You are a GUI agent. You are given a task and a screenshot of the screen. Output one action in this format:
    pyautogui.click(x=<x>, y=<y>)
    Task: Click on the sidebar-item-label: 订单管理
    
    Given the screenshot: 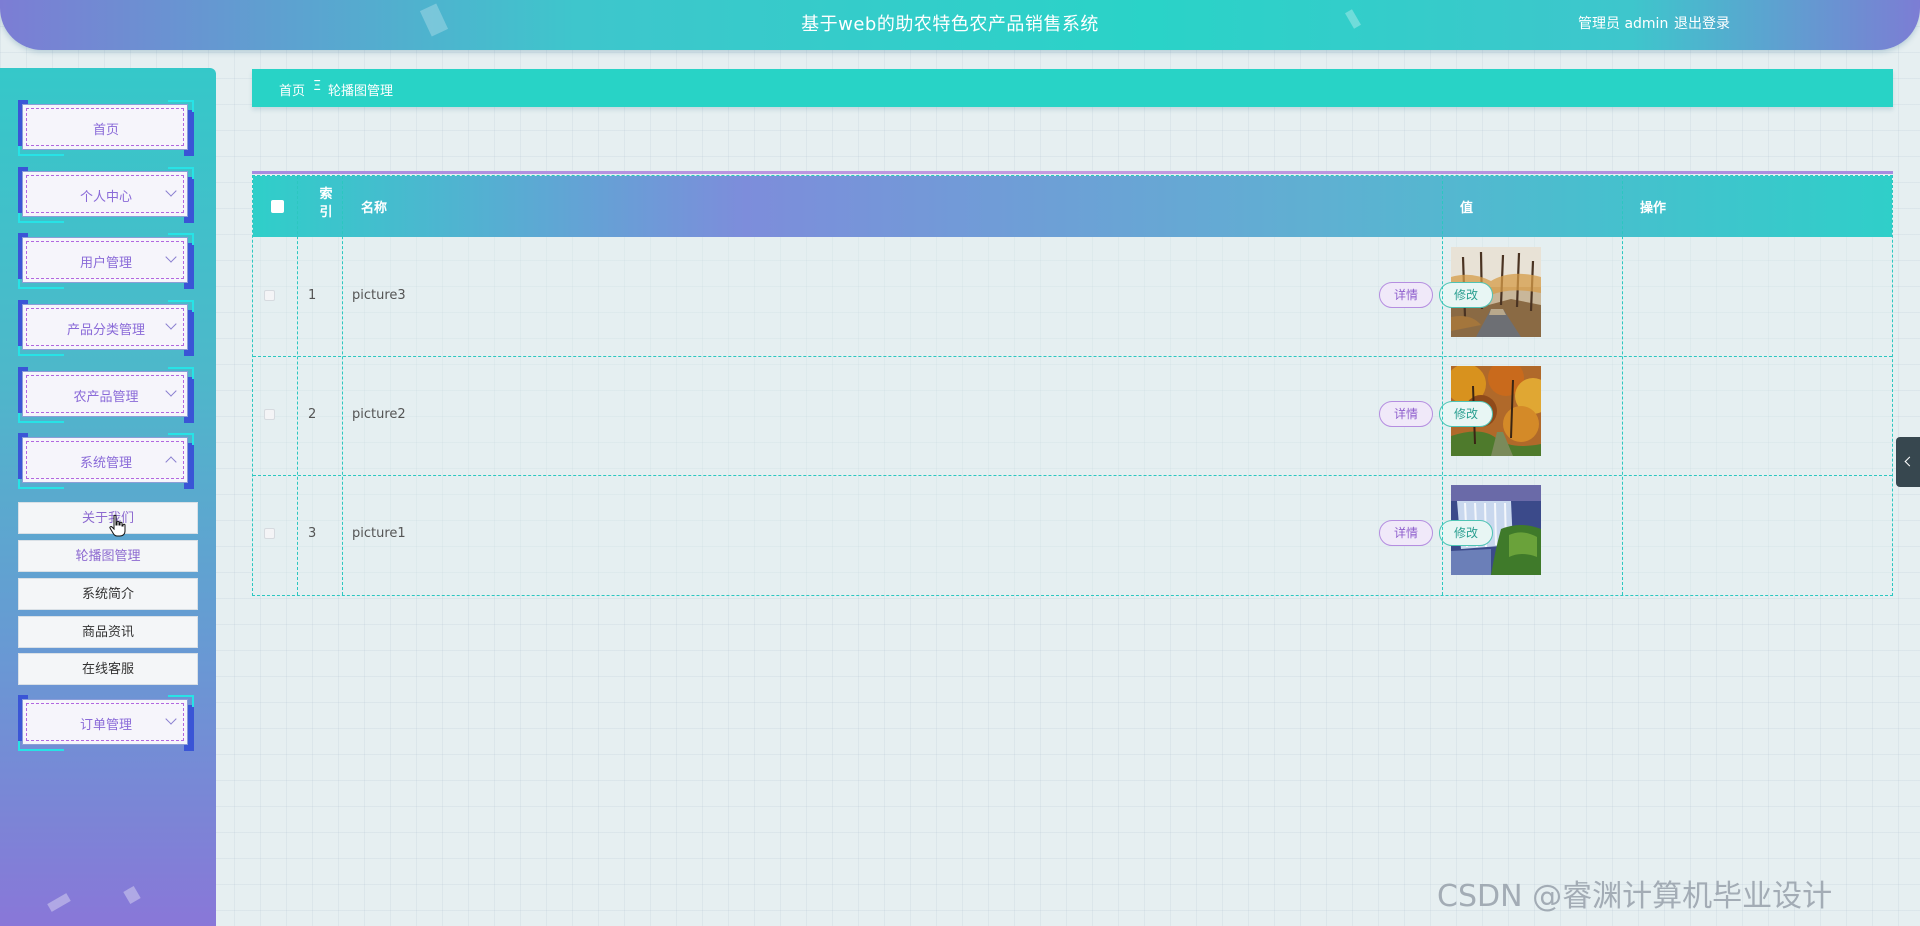 What is the action you would take?
    pyautogui.click(x=105, y=725)
    